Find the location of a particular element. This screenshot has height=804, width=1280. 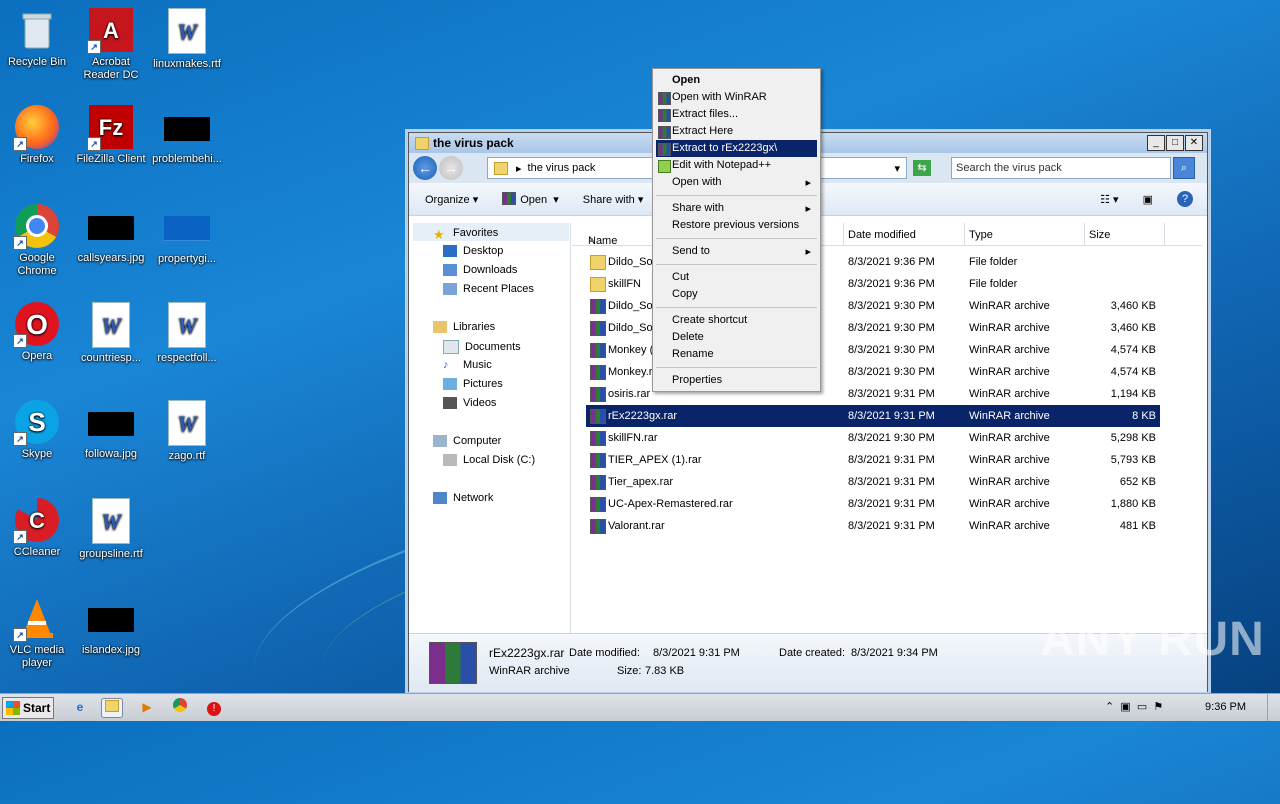

nav-desktop: Desktop is located at coordinates (473, 251).